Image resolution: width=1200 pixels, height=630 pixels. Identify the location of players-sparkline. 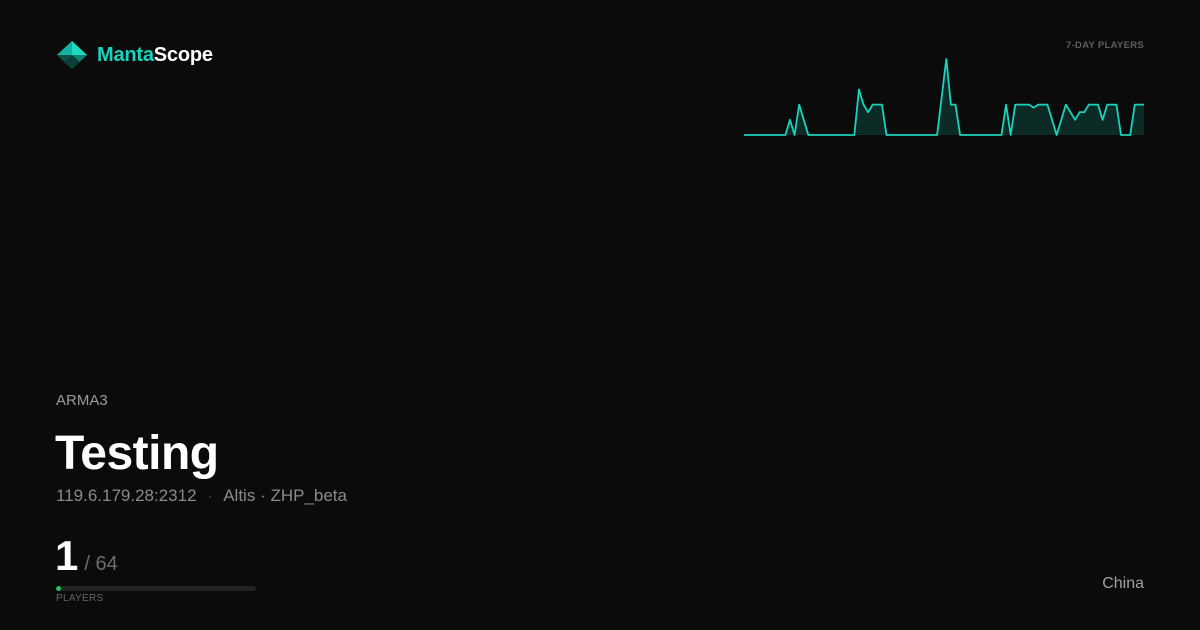
(944, 97).